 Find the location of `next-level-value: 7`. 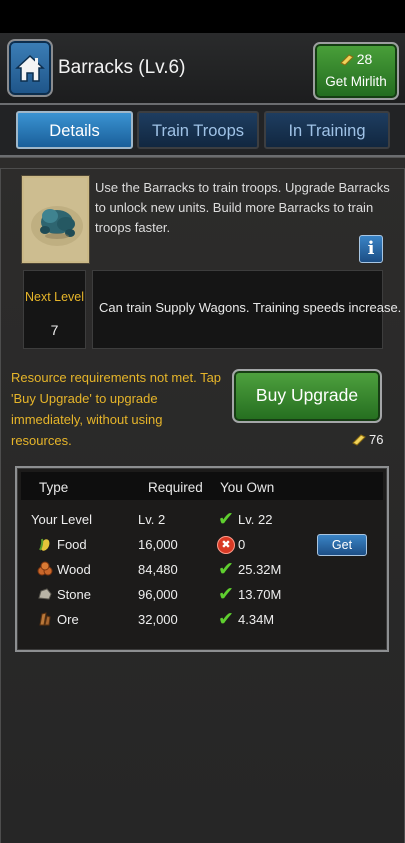

next-level-value: 7 is located at coordinates (54, 330).